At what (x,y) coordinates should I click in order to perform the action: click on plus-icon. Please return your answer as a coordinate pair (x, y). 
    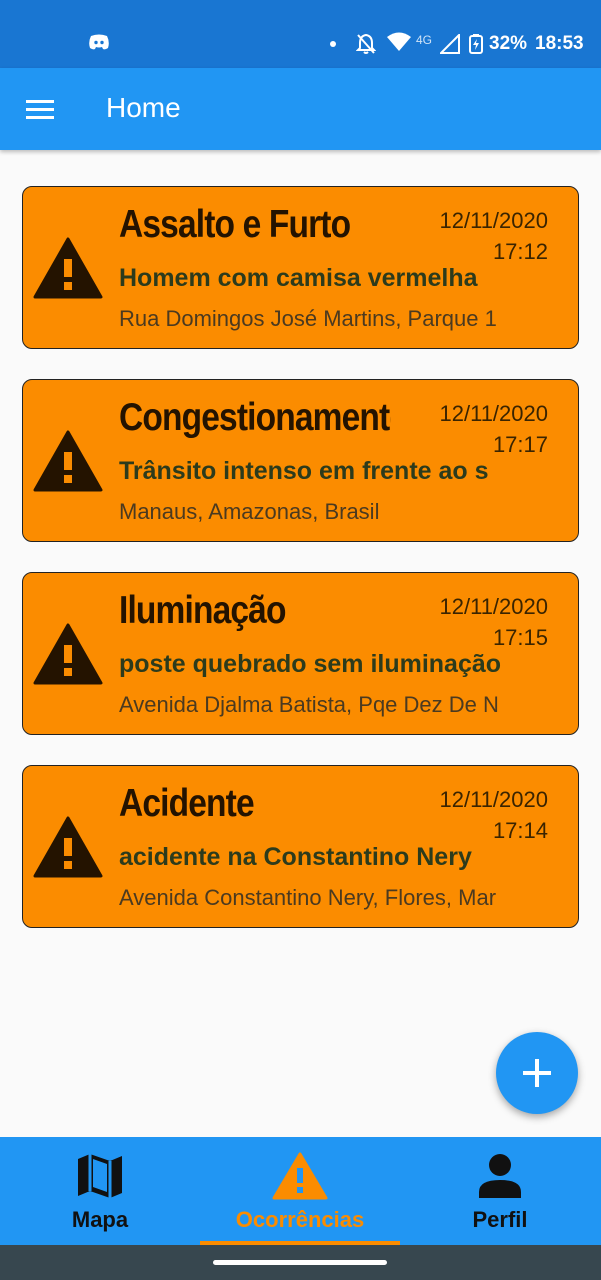
    Looking at the image, I should click on (537, 1073).